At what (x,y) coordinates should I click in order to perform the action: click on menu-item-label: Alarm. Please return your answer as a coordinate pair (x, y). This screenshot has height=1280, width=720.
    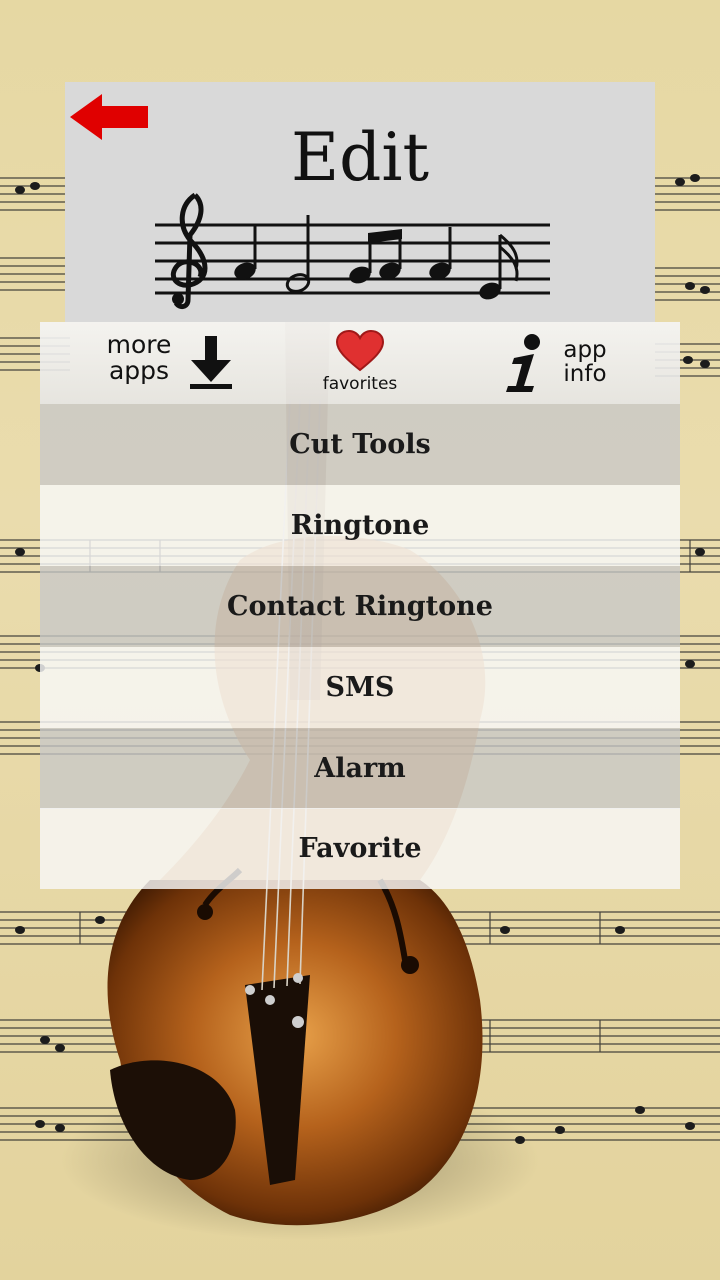
    Looking at the image, I should click on (360, 768).